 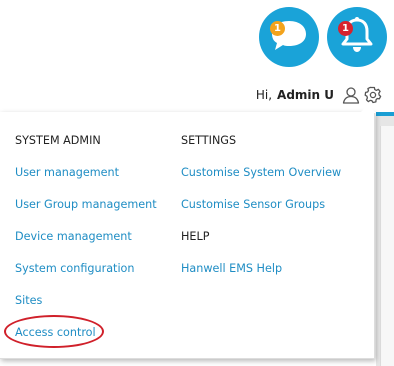 What do you see at coordinates (387, 246) in the screenshot?
I see `background-card` at bounding box center [387, 246].